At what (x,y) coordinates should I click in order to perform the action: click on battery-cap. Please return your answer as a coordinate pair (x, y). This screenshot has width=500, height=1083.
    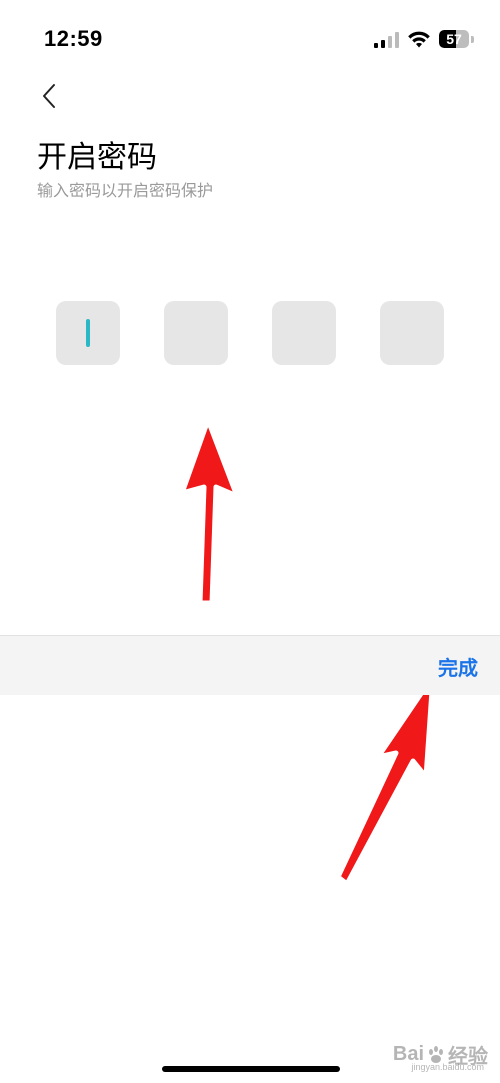
    Looking at the image, I should click on (472, 39).